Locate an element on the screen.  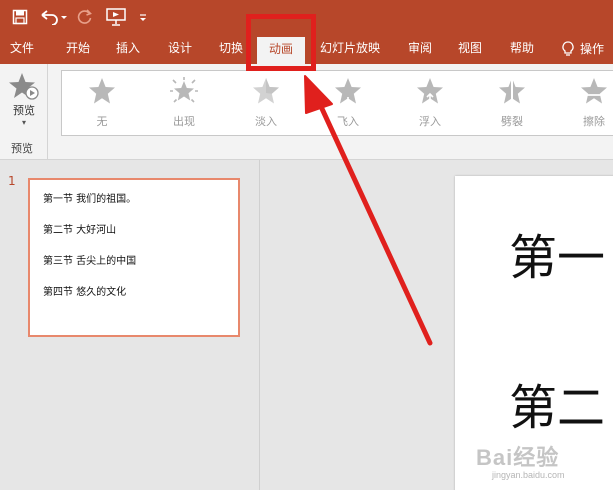
tab-file: 文件 is located at coordinates (22, 49).